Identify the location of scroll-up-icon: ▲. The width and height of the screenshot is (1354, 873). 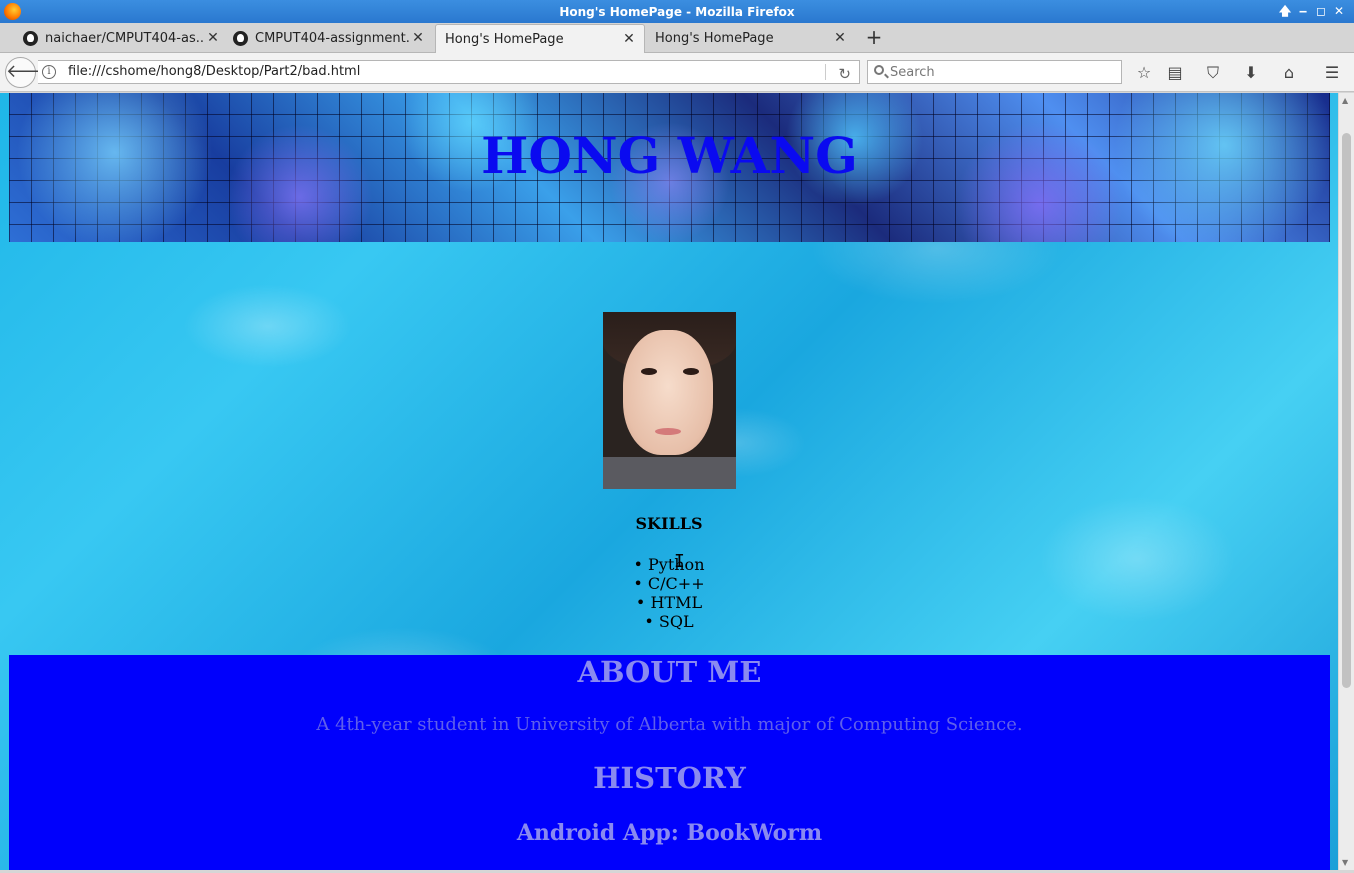
(1345, 100).